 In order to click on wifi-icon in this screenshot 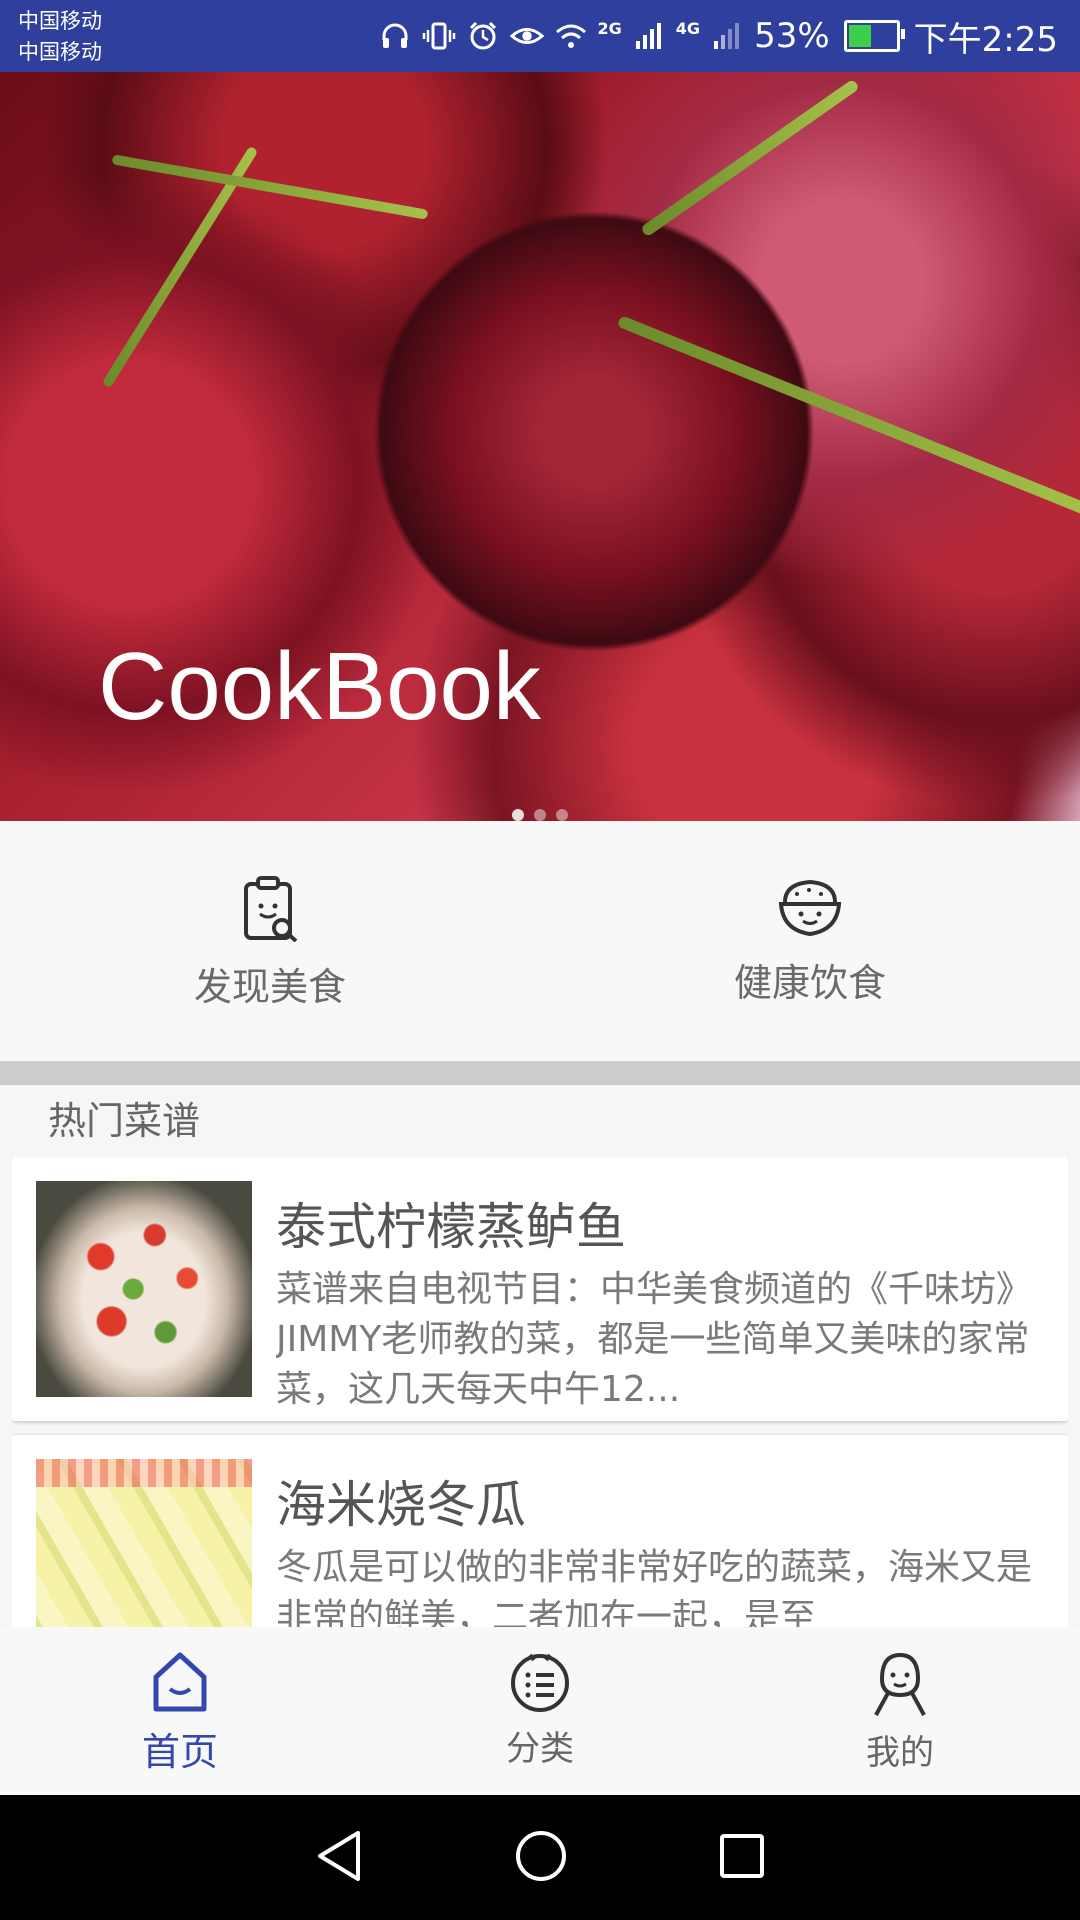, I will do `click(571, 36)`.